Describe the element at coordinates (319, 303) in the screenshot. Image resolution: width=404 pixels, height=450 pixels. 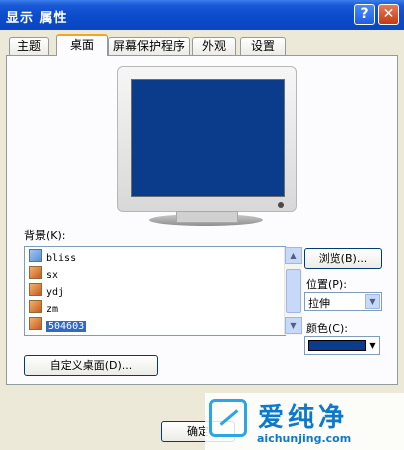
I see `position-value: 拉伸` at that location.